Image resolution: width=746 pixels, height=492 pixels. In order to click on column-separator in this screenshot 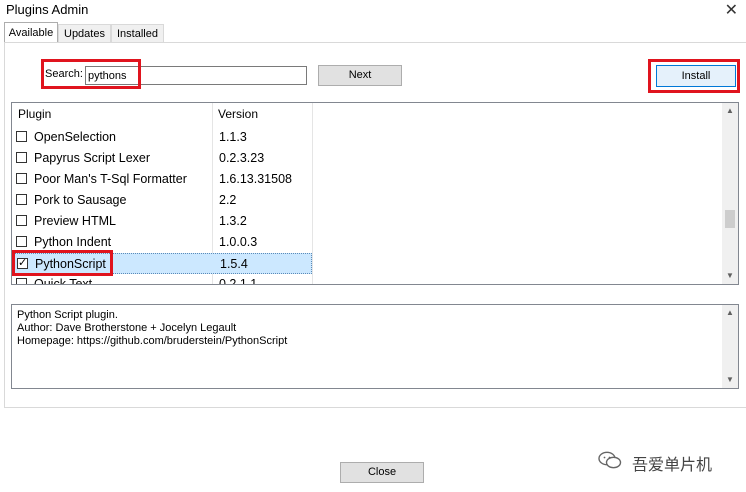, I will do `click(312, 193)`.